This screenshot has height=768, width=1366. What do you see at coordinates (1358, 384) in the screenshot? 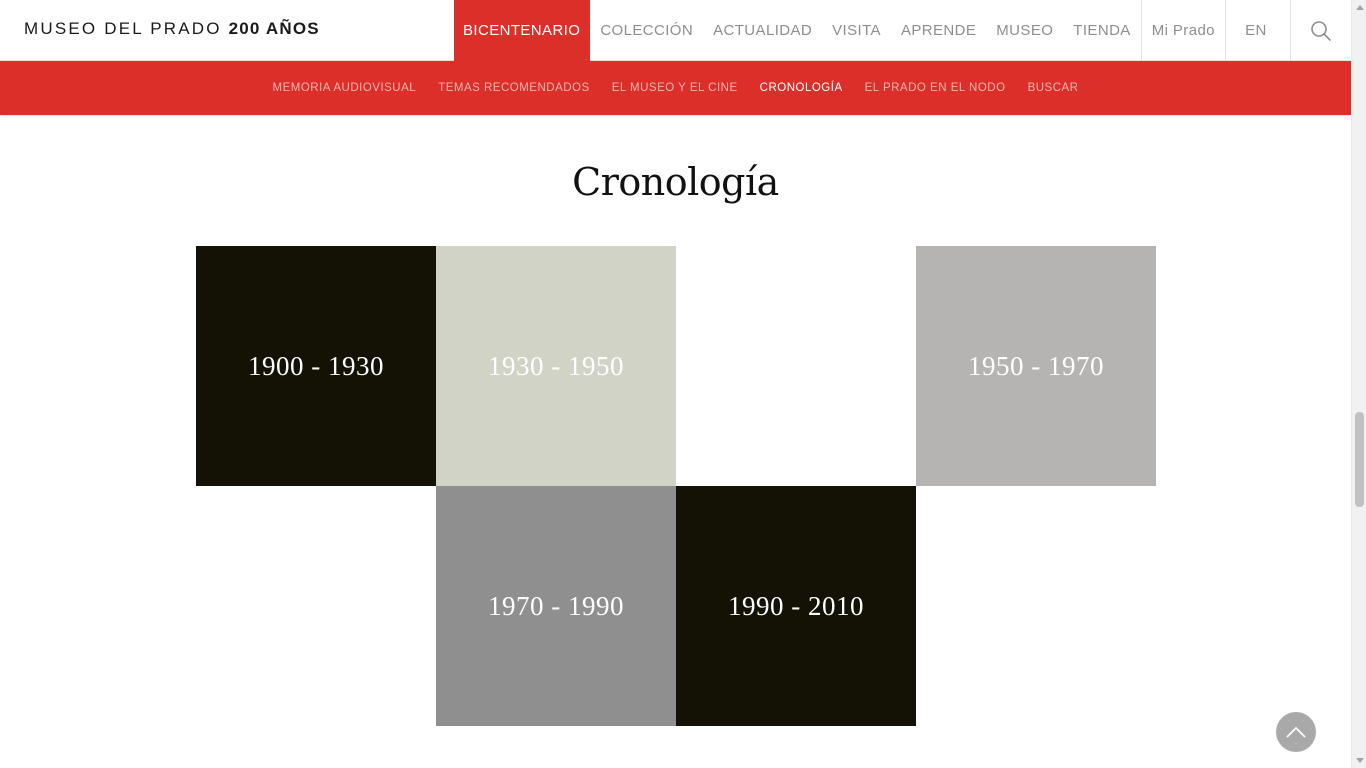
I see `page-scrollbar` at bounding box center [1358, 384].